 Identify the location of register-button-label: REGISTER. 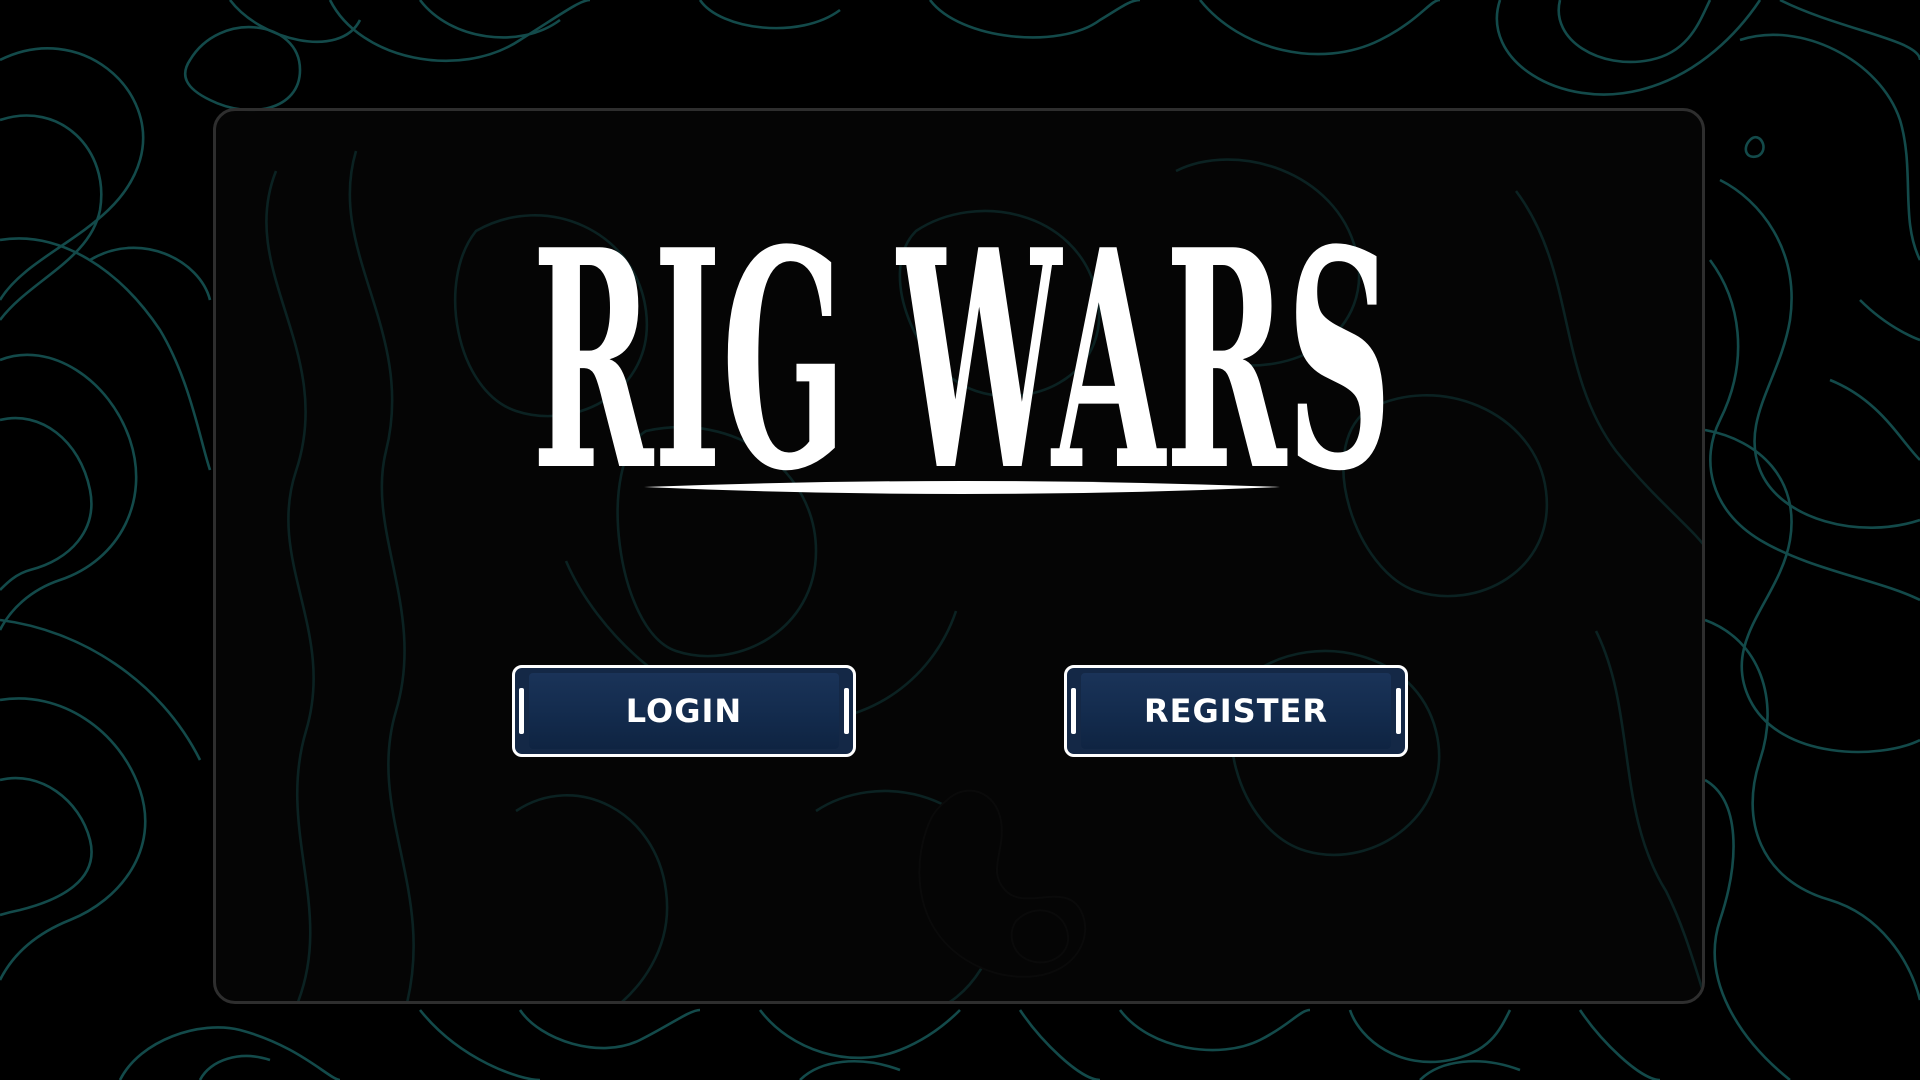
(1236, 711).